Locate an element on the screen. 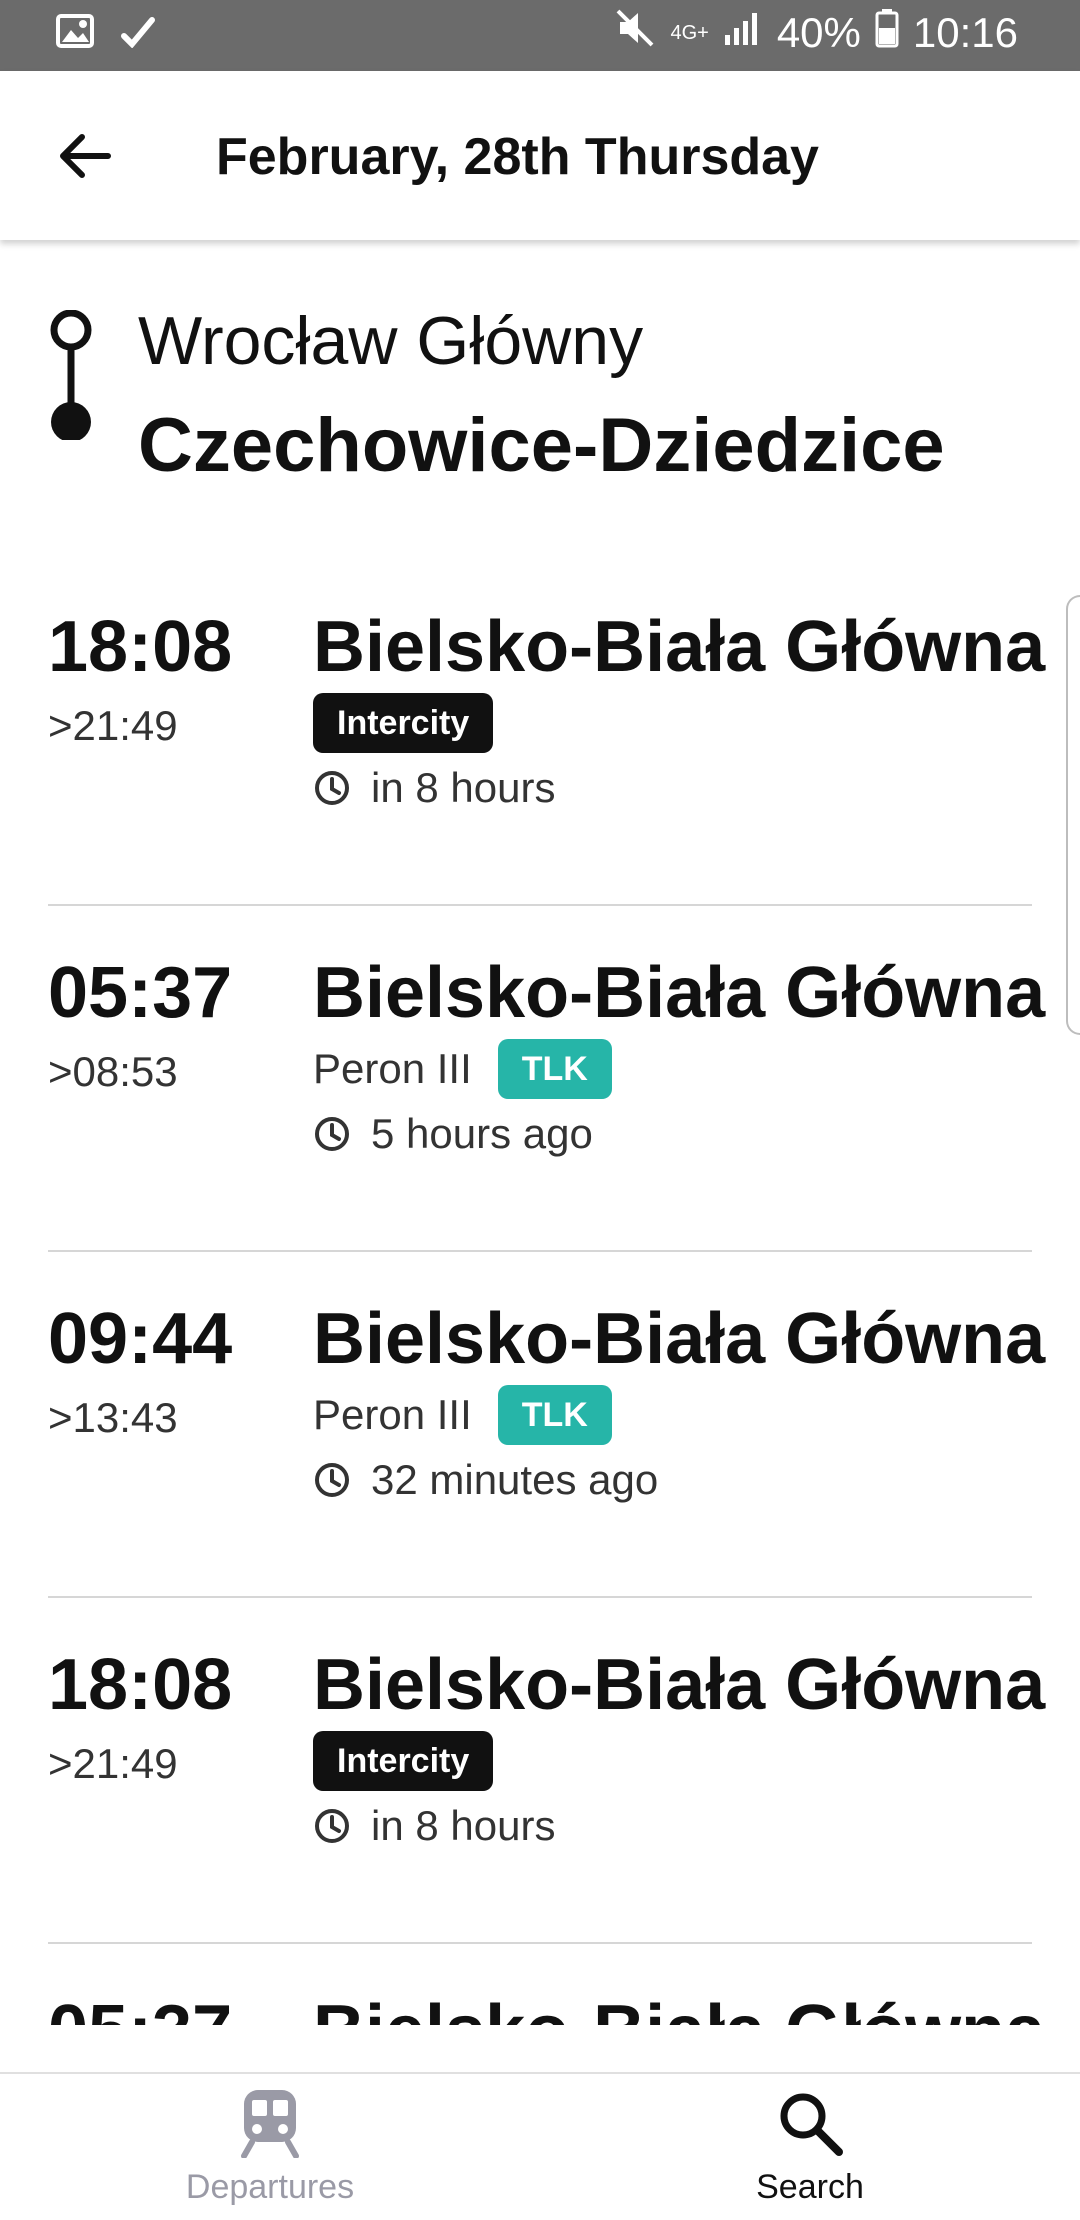 The image size is (1080, 2220). relative-time-text: 32 minutes ago is located at coordinates (515, 1479).